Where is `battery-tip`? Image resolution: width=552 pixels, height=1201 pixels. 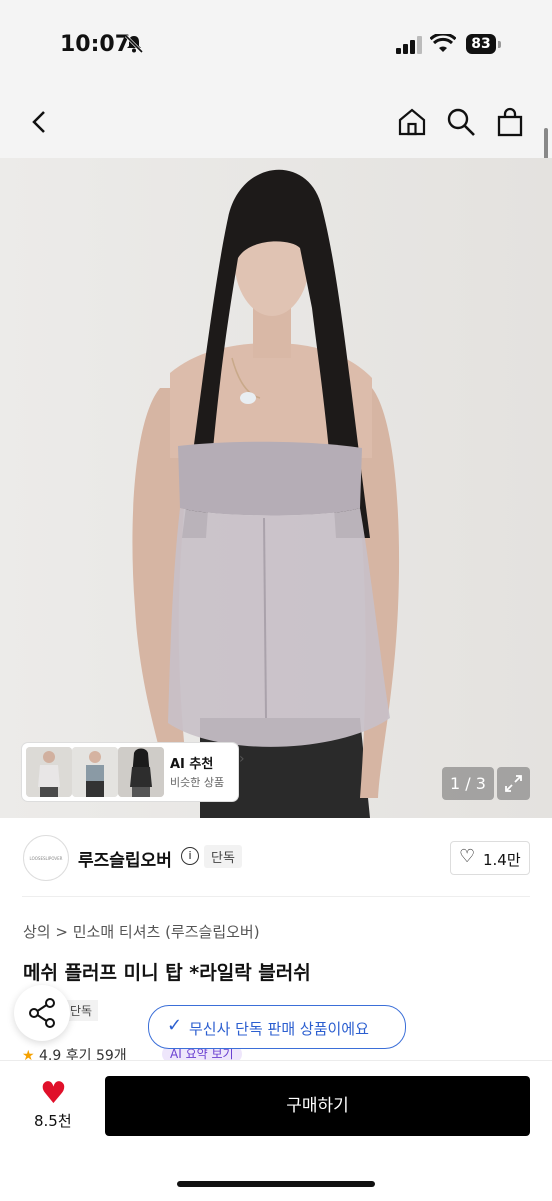 battery-tip is located at coordinates (499, 44).